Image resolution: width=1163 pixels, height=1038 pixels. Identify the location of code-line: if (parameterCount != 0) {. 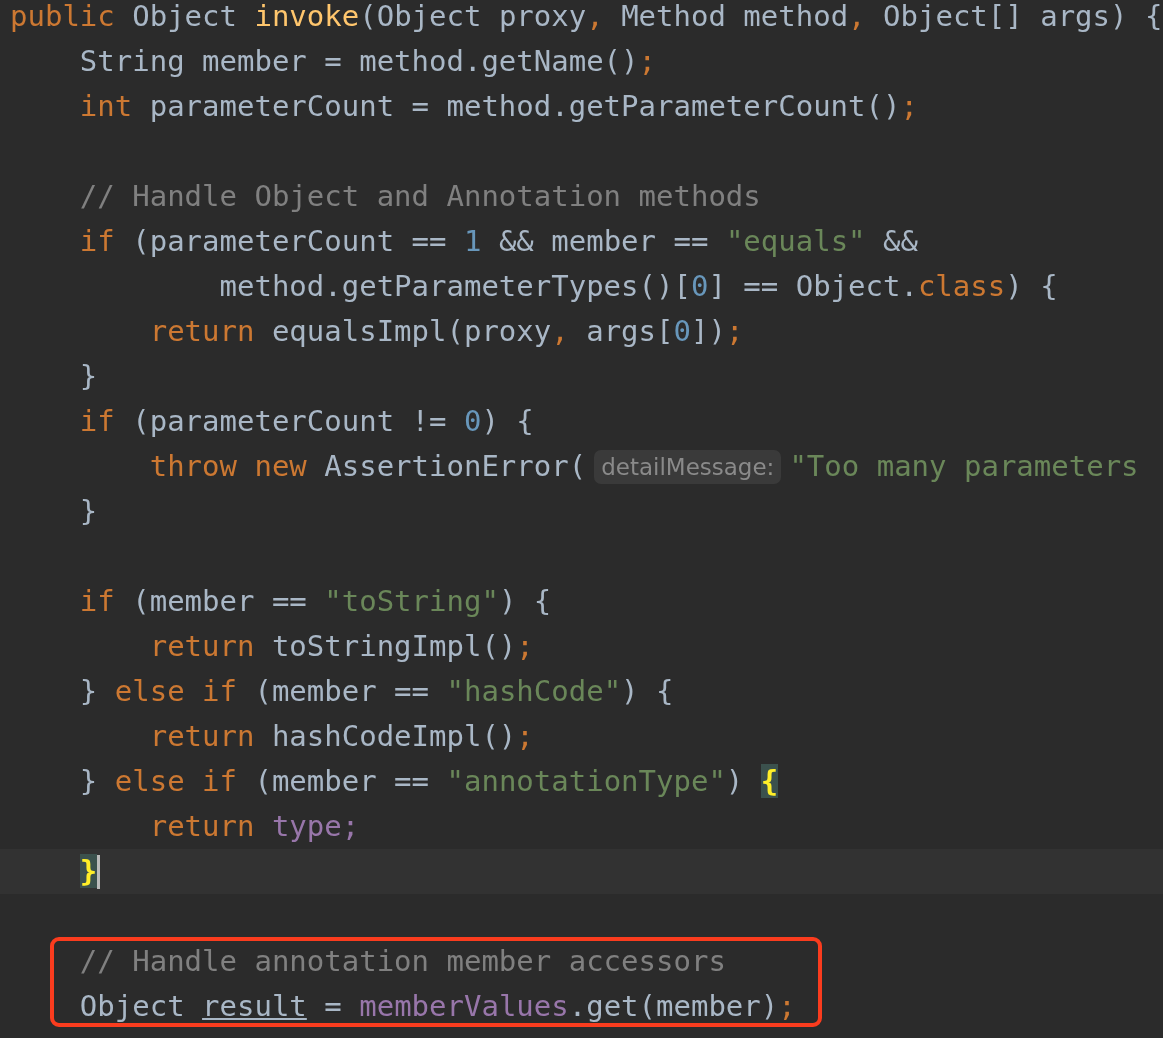
(306, 421).